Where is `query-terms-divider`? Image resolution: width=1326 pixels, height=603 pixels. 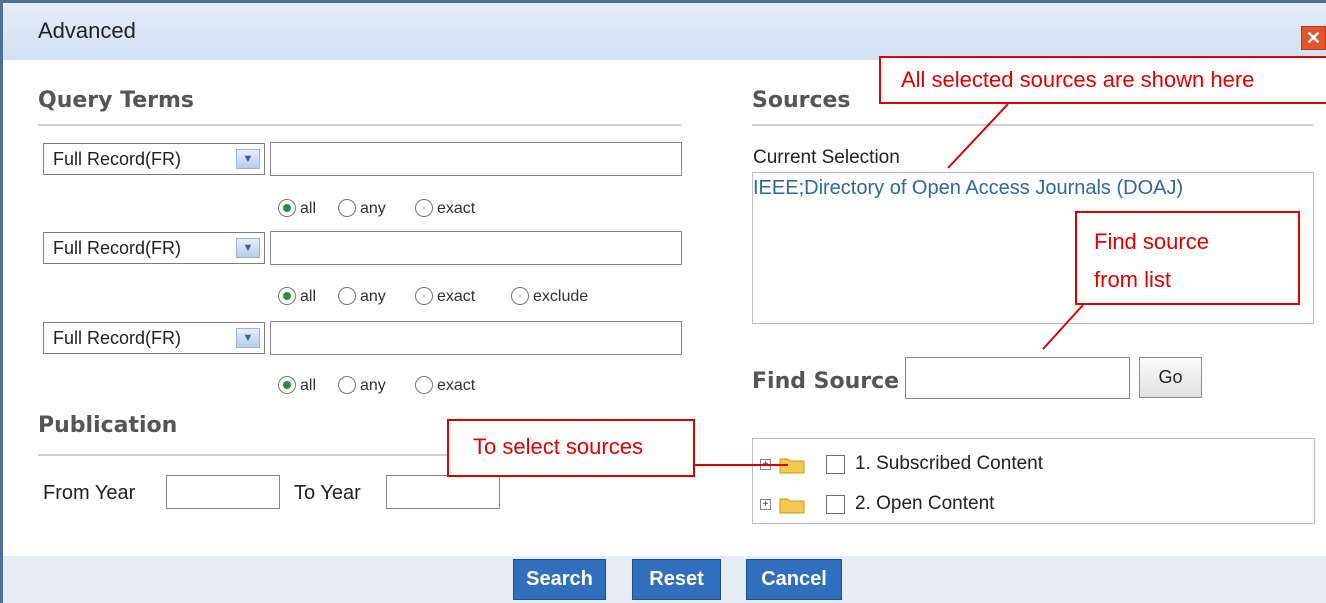
query-terms-divider is located at coordinates (359, 125).